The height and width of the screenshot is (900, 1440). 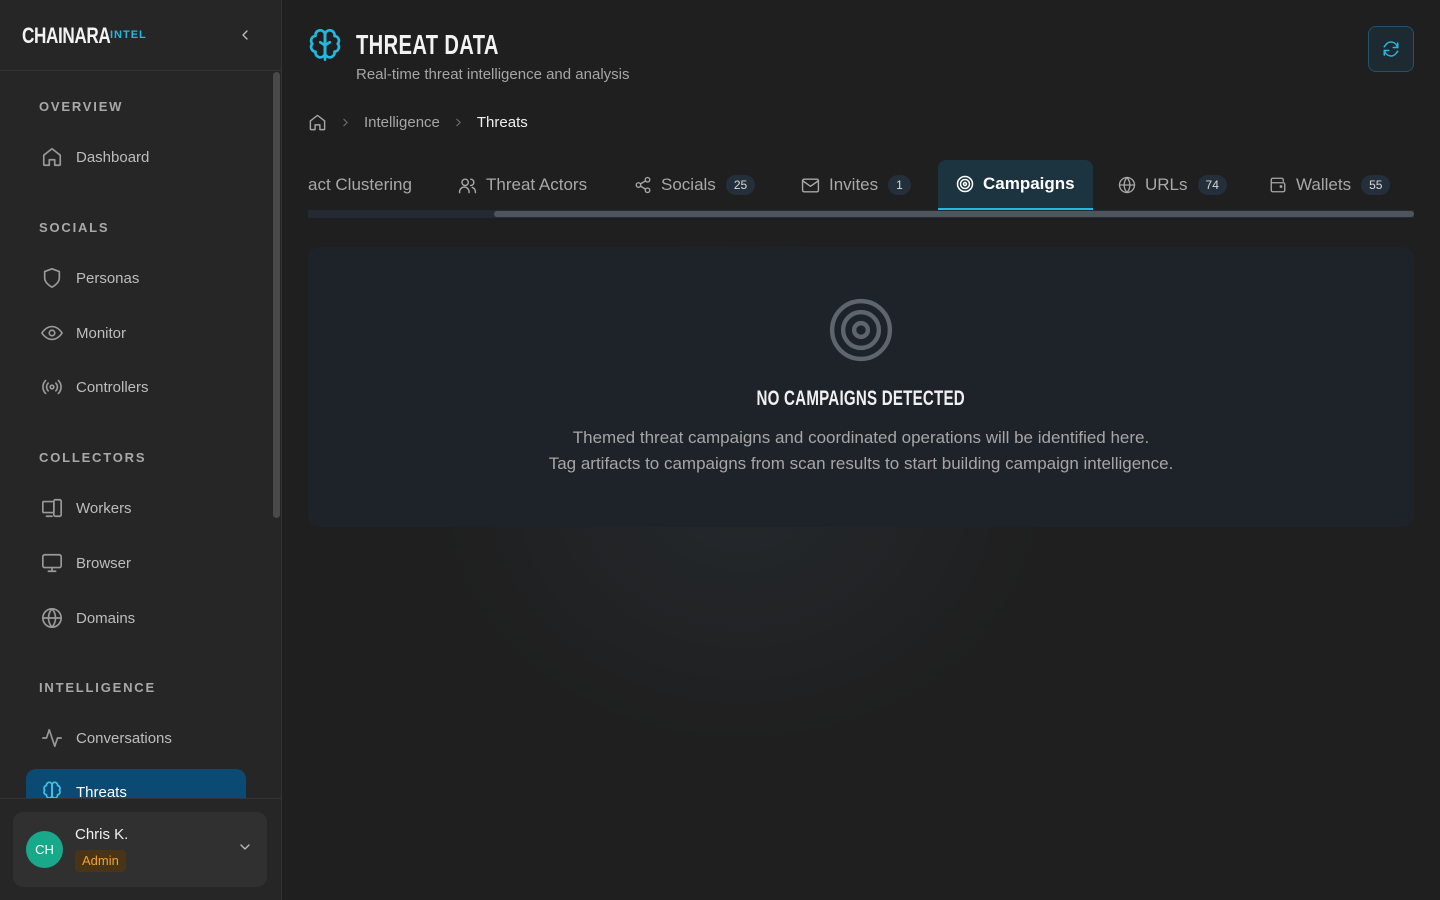 What do you see at coordinates (52, 563) in the screenshot?
I see `monitor-icon` at bounding box center [52, 563].